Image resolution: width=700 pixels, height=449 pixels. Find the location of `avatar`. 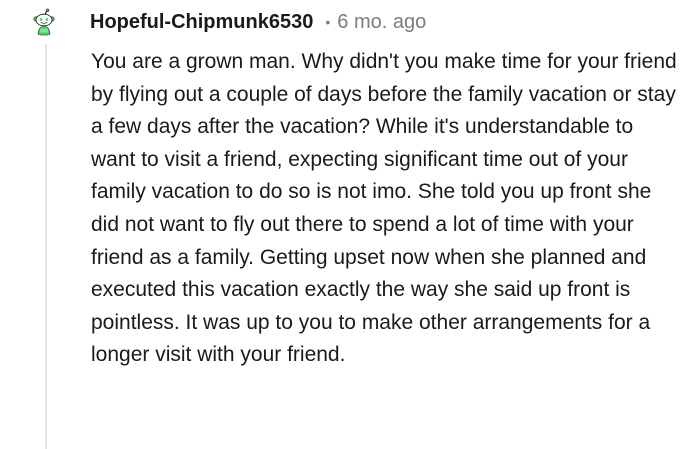

avatar is located at coordinates (44, 22).